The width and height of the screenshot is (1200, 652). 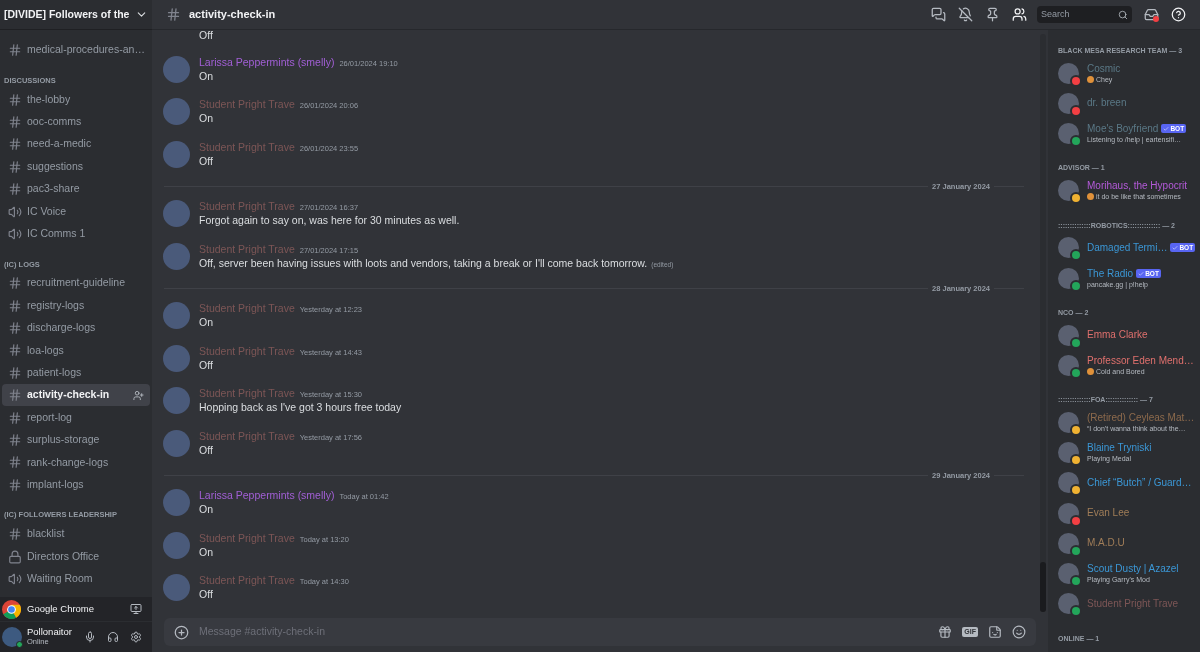 What do you see at coordinates (1124, 103) in the screenshot?
I see `member-item: dr. breen` at bounding box center [1124, 103].